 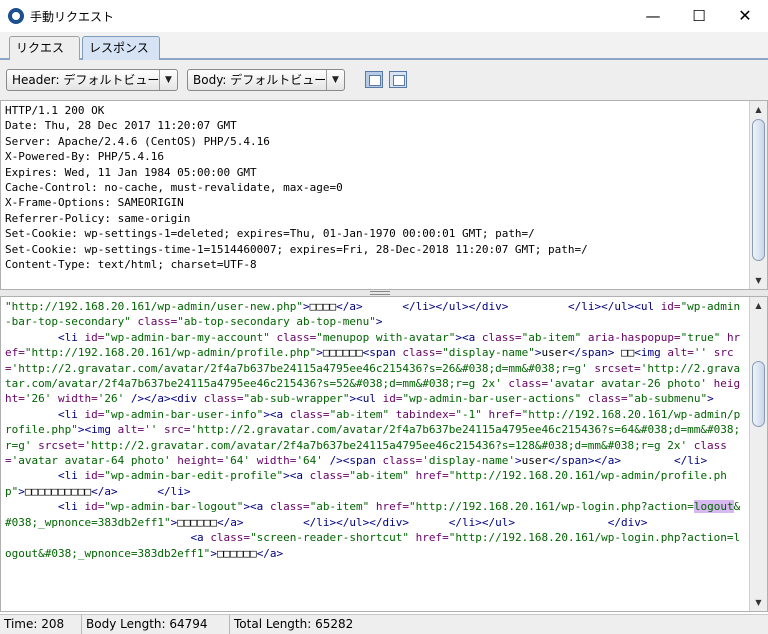 I want to click on view-toolbar: Header: デフォルトビュー ▼ Body: デフォルトビュー ▼, so click(x=384, y=80).